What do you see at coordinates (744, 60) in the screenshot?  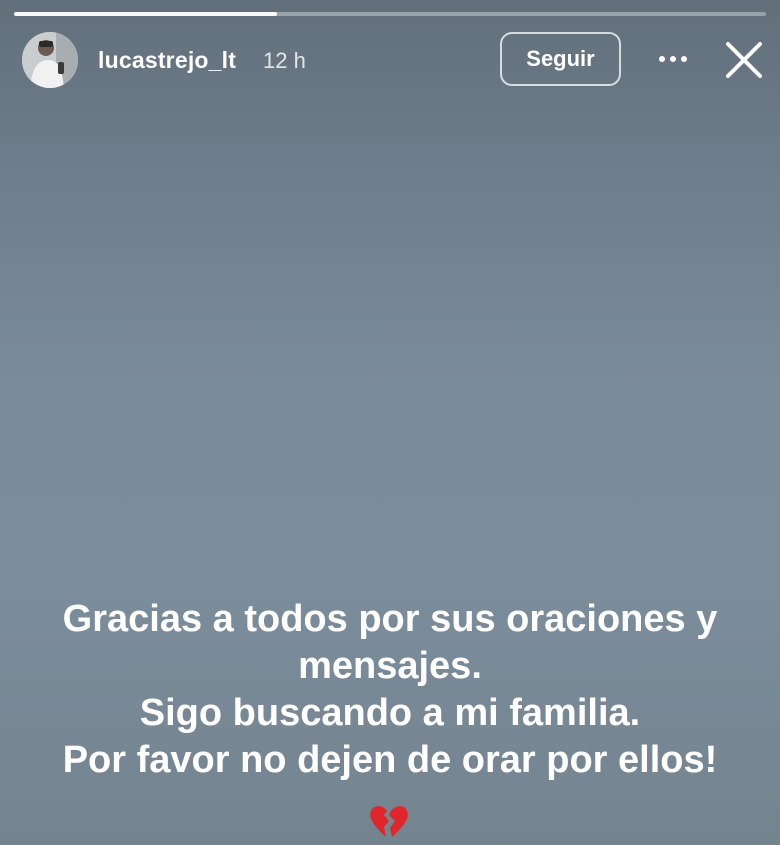 I see `close-icon` at bounding box center [744, 60].